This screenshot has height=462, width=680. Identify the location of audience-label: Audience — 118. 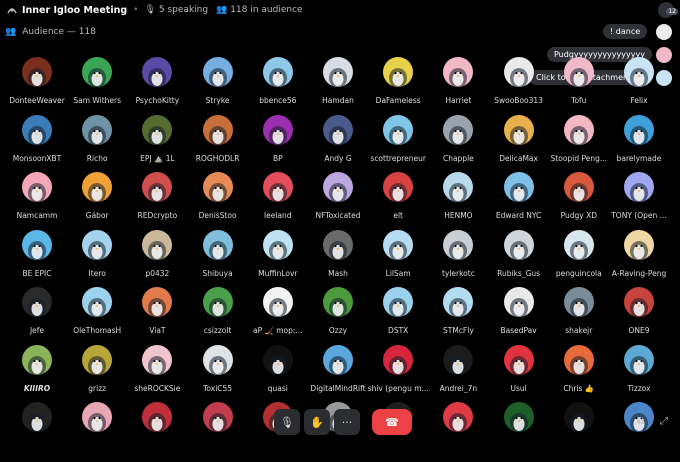
(59, 32).